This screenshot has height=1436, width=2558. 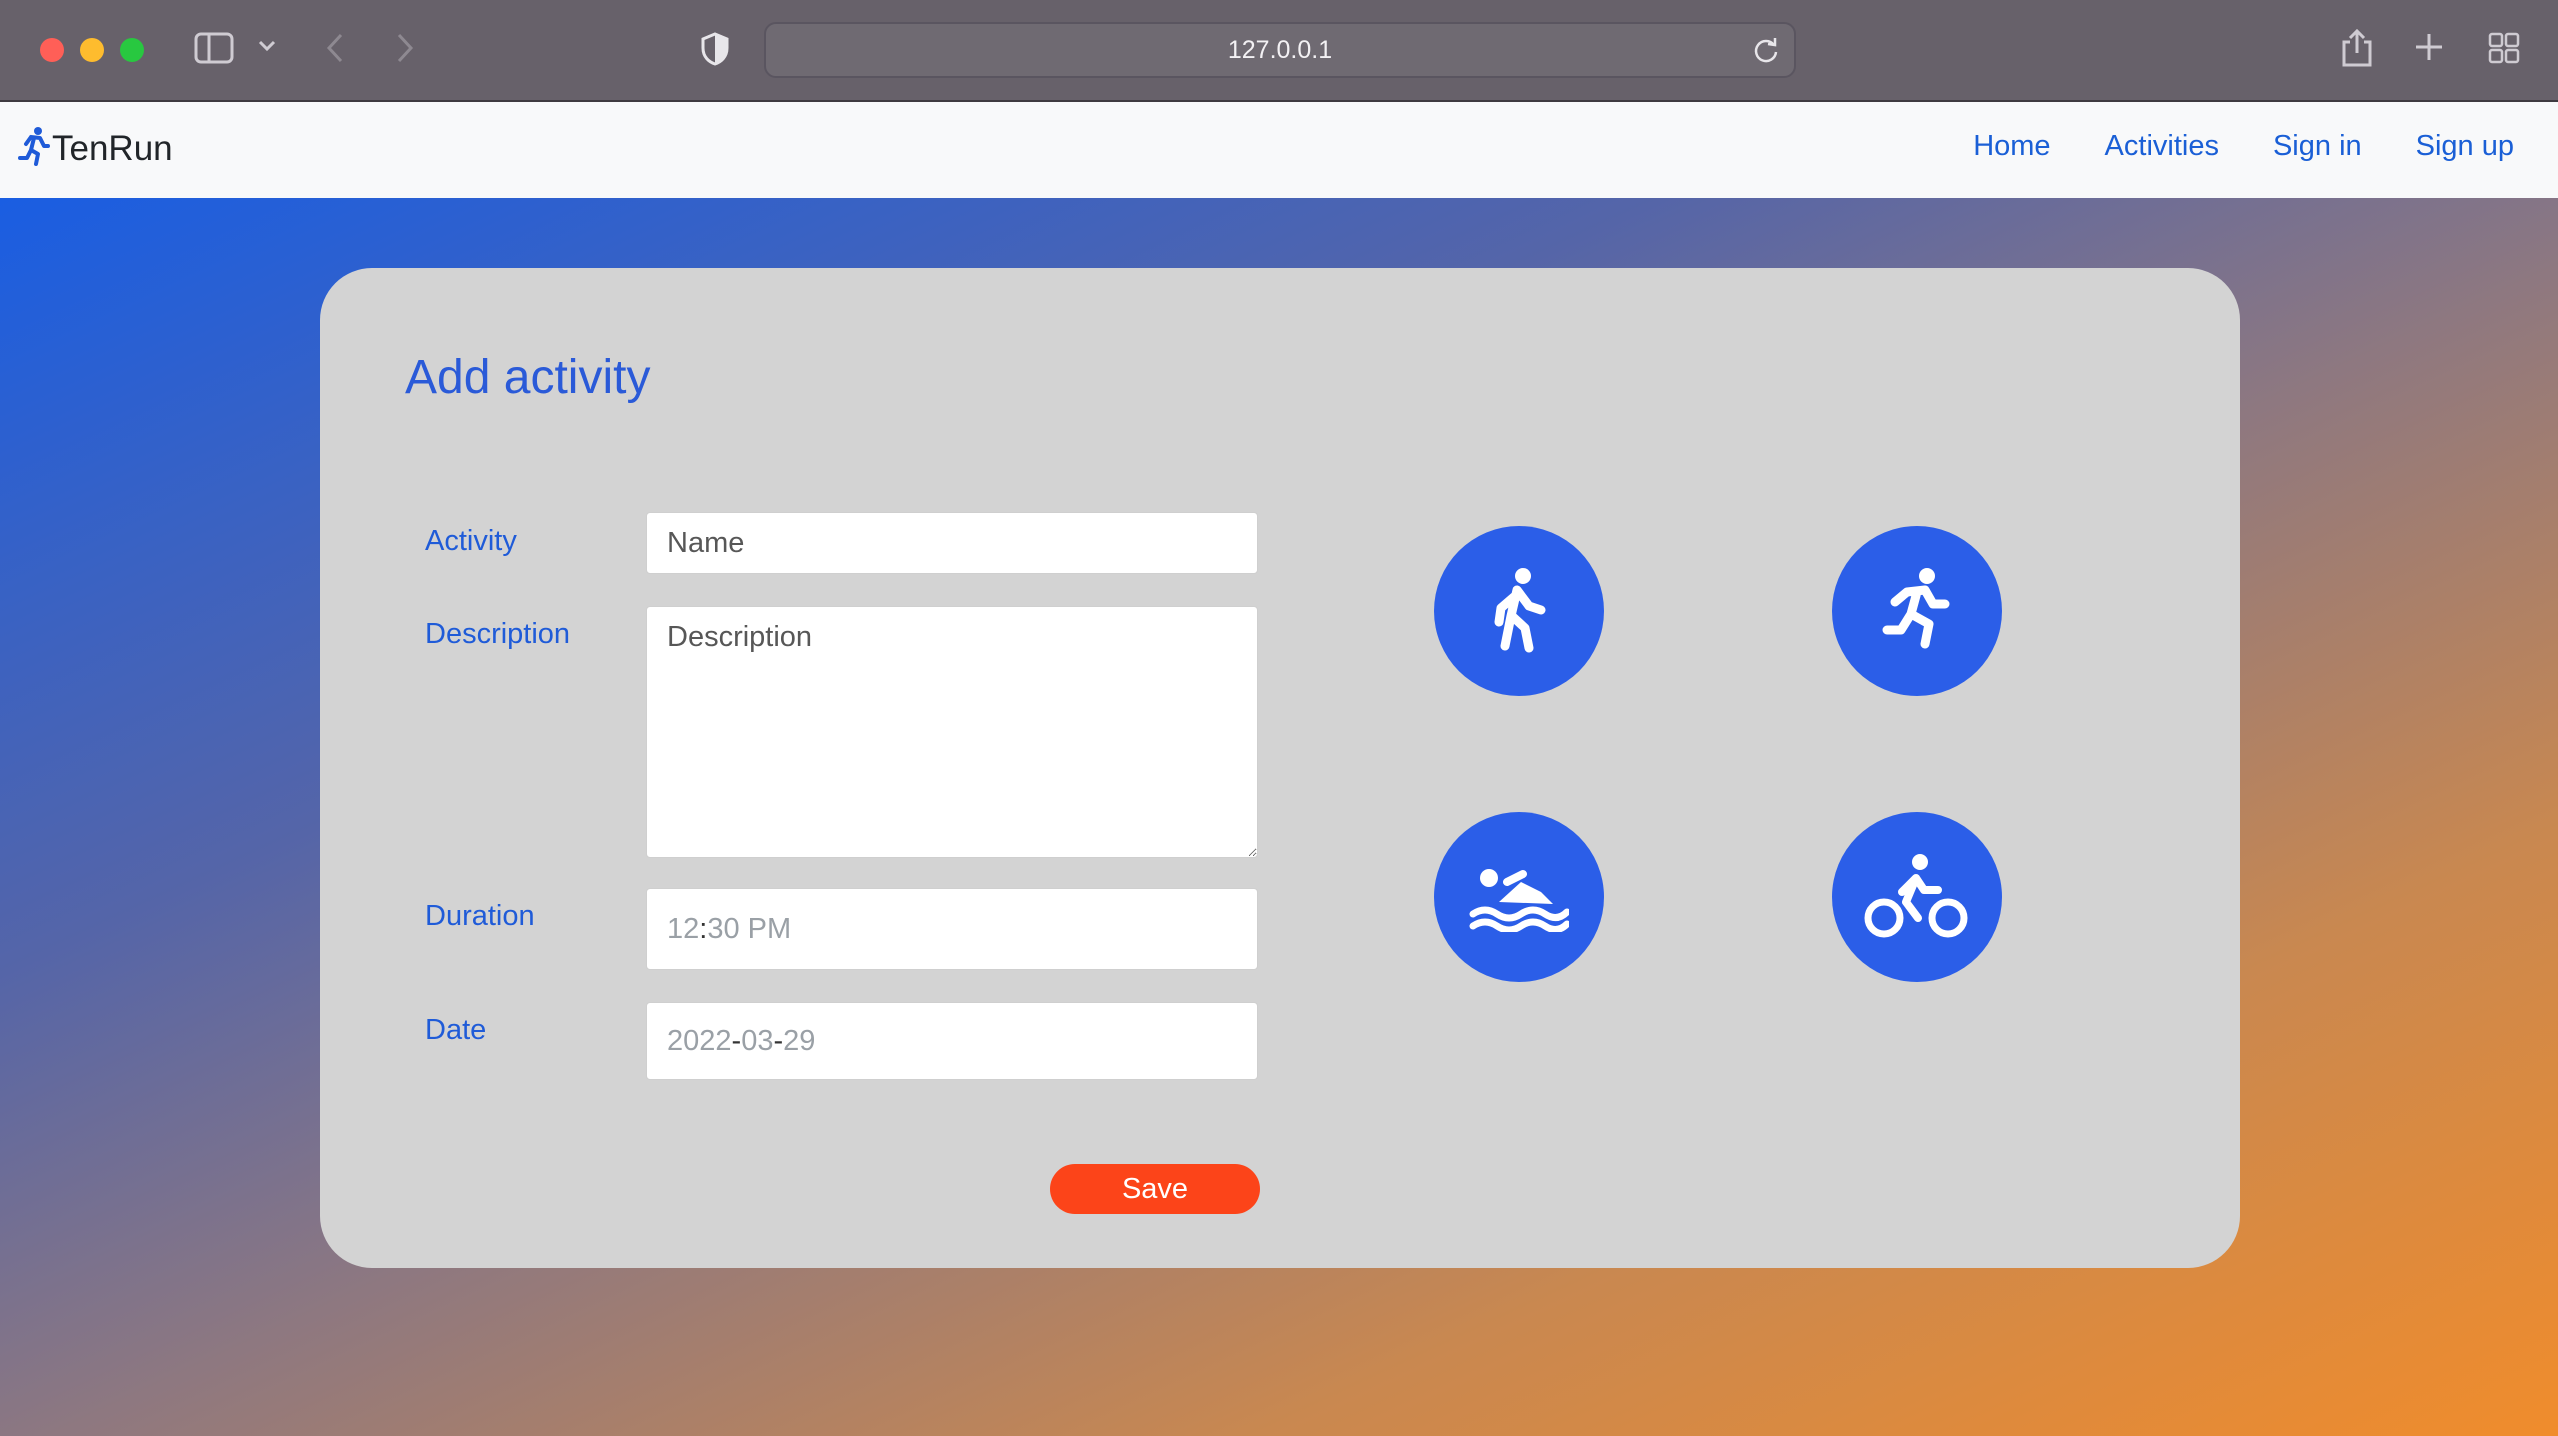 I want to click on date-year: 2022, so click(x=699, y=1040).